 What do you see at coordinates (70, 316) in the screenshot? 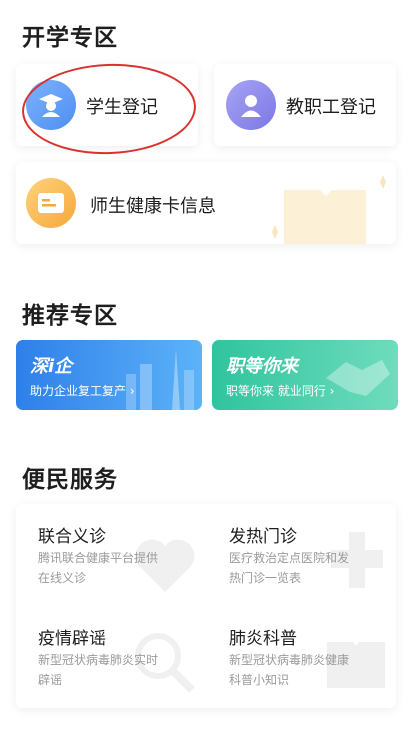
I see `section-title-tuijian: 推荐专区` at bounding box center [70, 316].